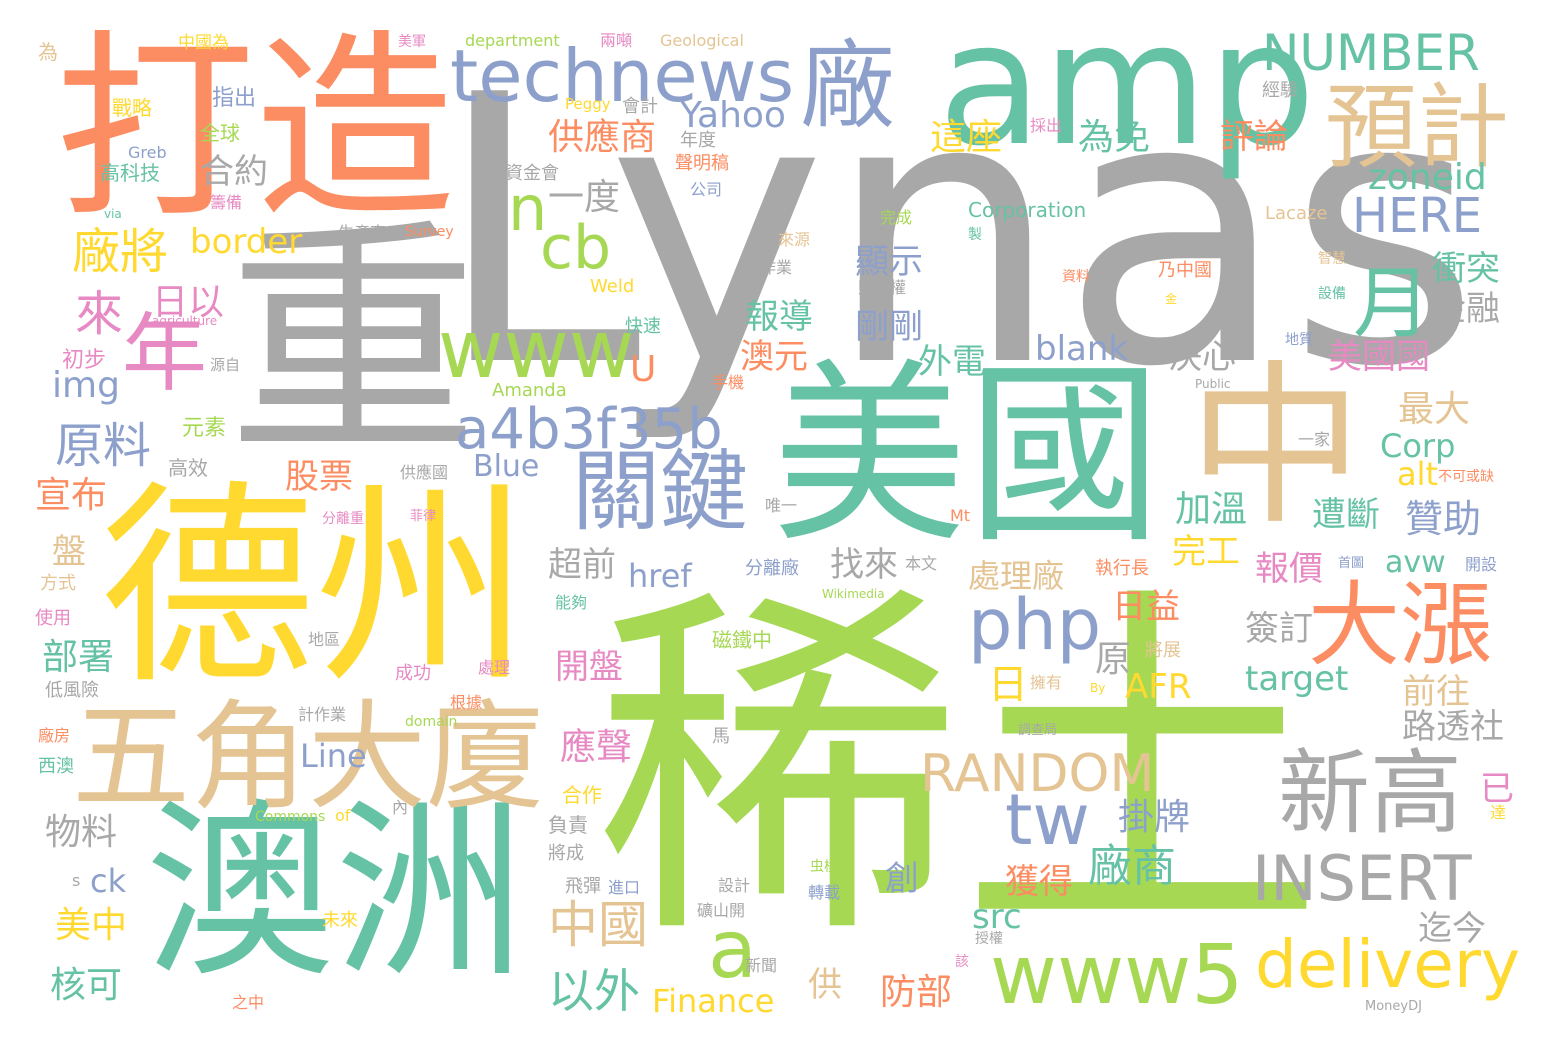  Describe the element at coordinates (423, 516) in the screenshot. I see `word-philip: 菲律` at that location.